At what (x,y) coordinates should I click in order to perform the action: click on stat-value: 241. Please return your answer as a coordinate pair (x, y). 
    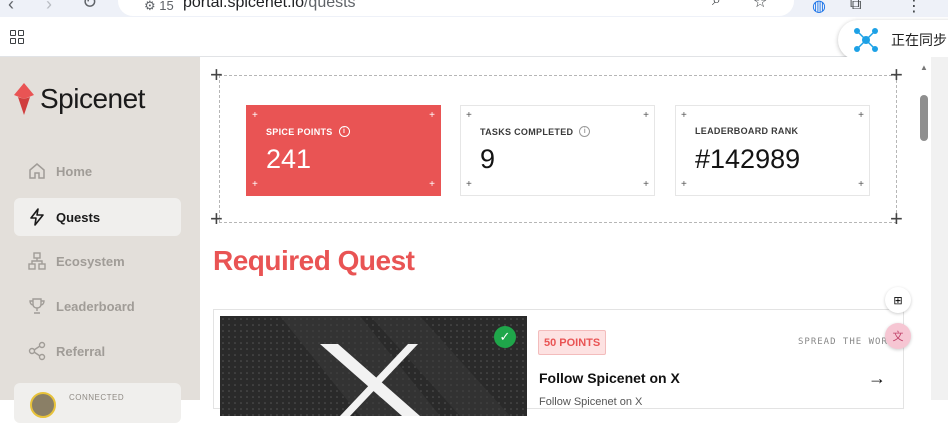
    Looking at the image, I should click on (289, 159).